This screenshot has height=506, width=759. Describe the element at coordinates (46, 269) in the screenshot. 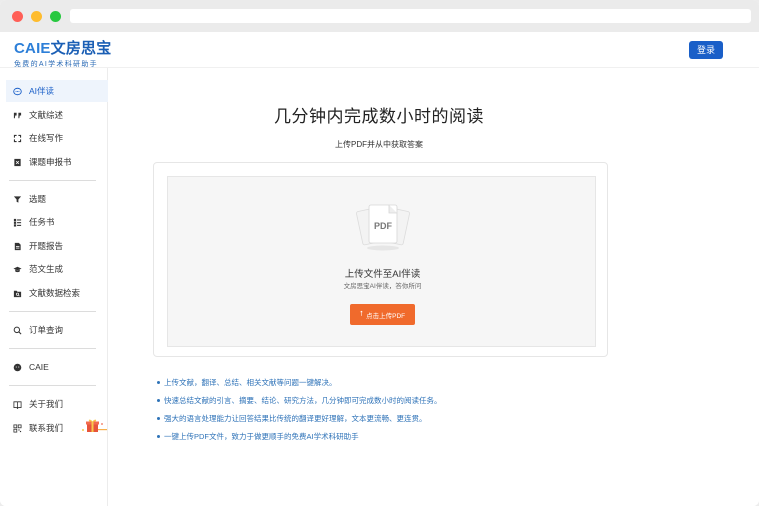

I see `sidebar-item-label: 范文生成` at that location.